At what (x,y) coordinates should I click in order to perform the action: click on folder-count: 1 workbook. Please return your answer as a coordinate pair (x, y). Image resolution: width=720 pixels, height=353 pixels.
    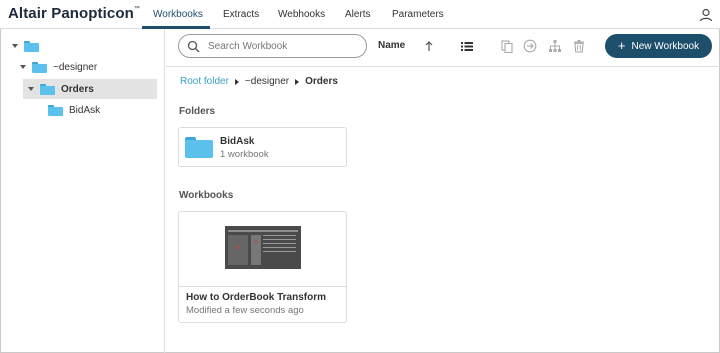
    Looking at the image, I should click on (244, 154).